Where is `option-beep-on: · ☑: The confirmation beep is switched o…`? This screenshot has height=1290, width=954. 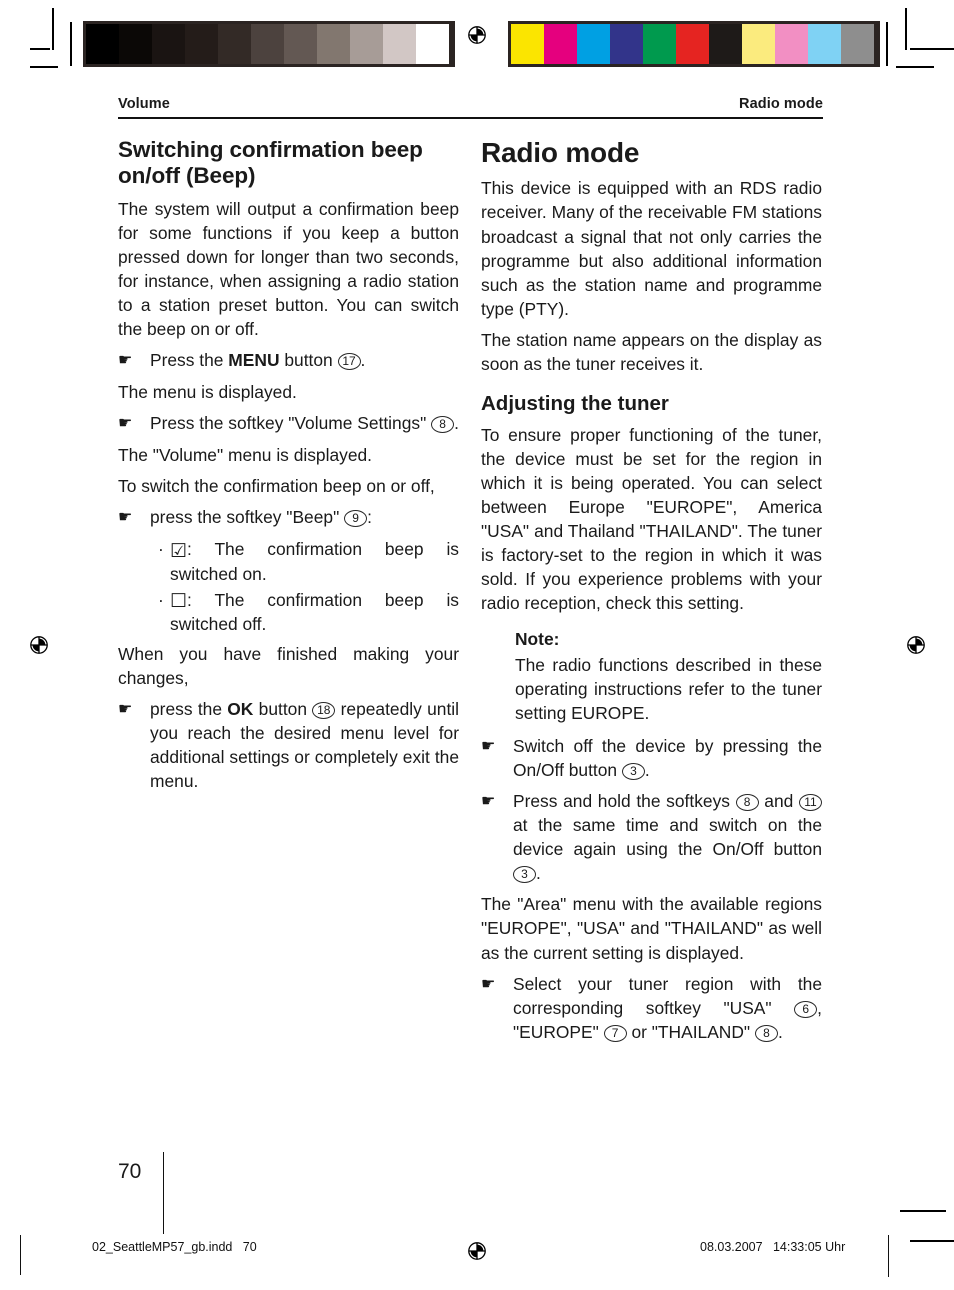 option-beep-on: · ☑: The confirmation beep is switched o… is located at coordinates (288, 561).